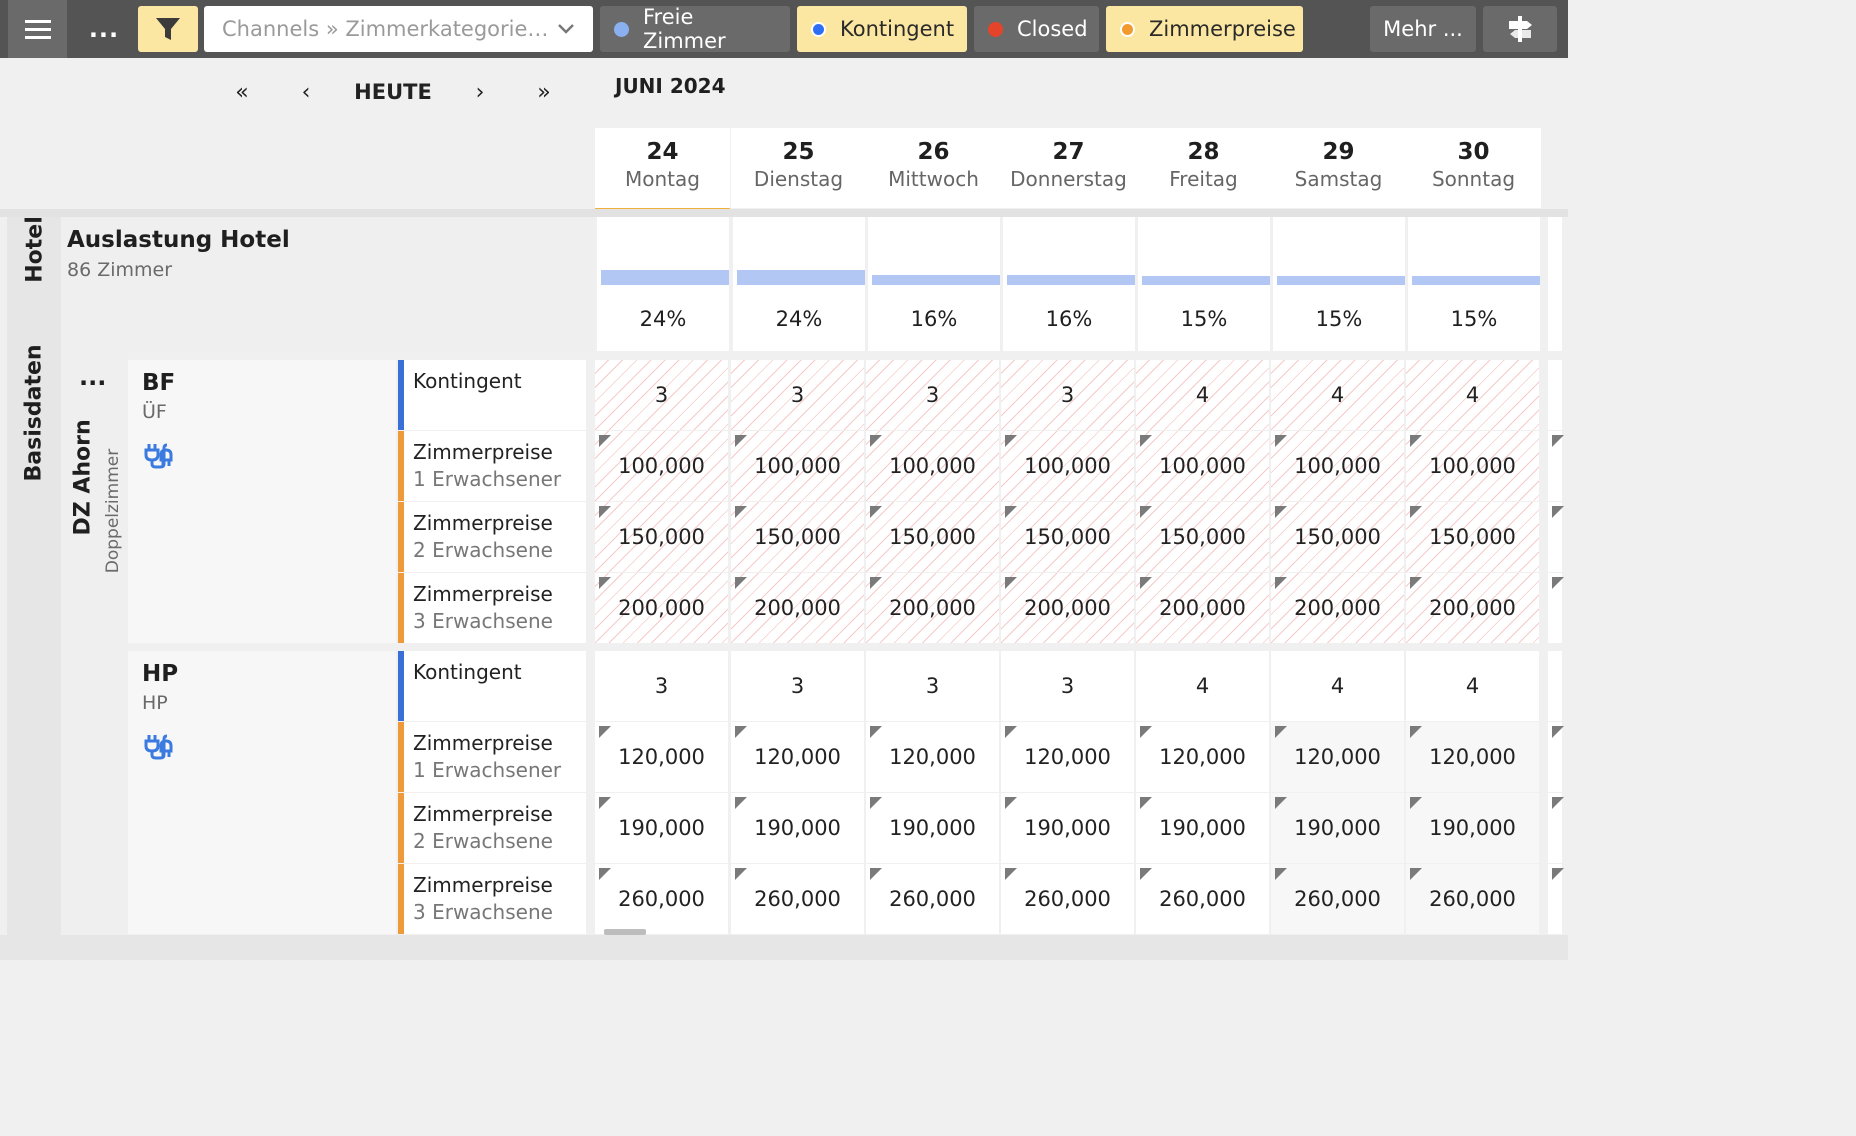  What do you see at coordinates (1520, 29) in the screenshot?
I see `exit-button` at bounding box center [1520, 29].